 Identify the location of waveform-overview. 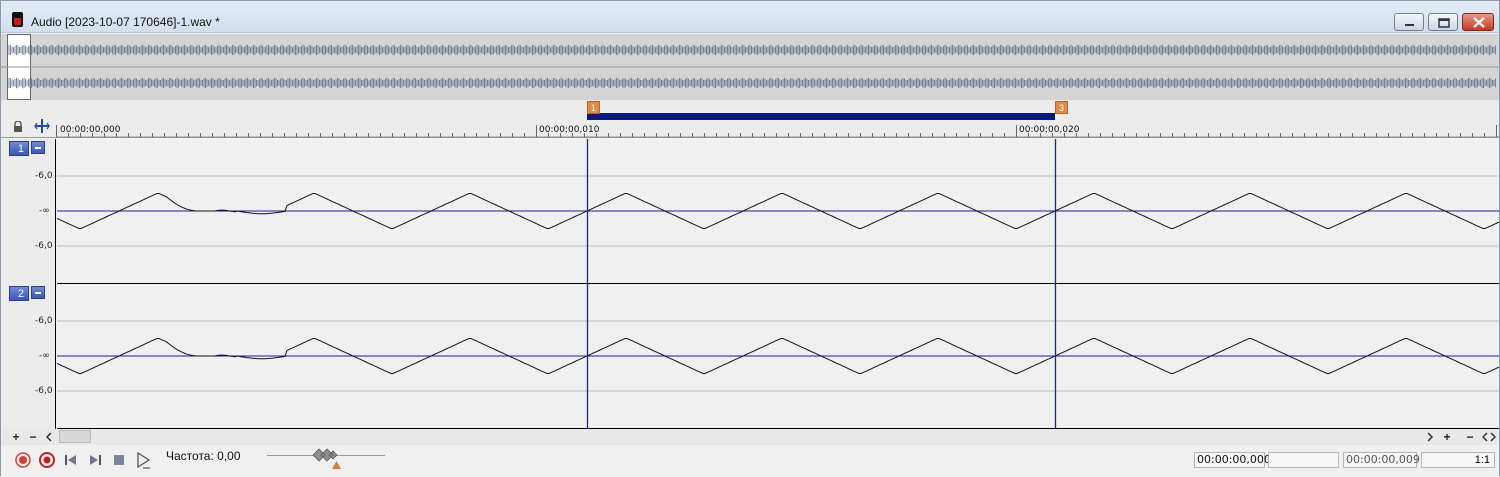
(750, 67).